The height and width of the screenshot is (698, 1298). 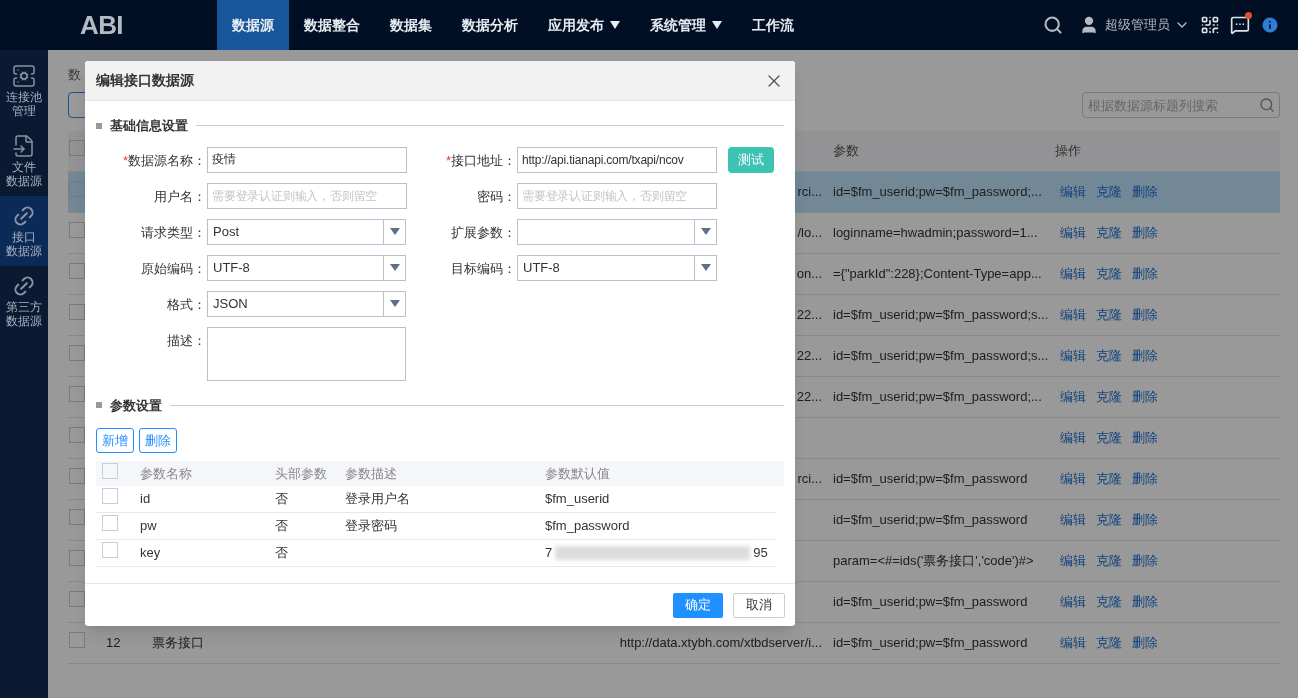 I want to click on user-icon, so click(x=1089, y=25).